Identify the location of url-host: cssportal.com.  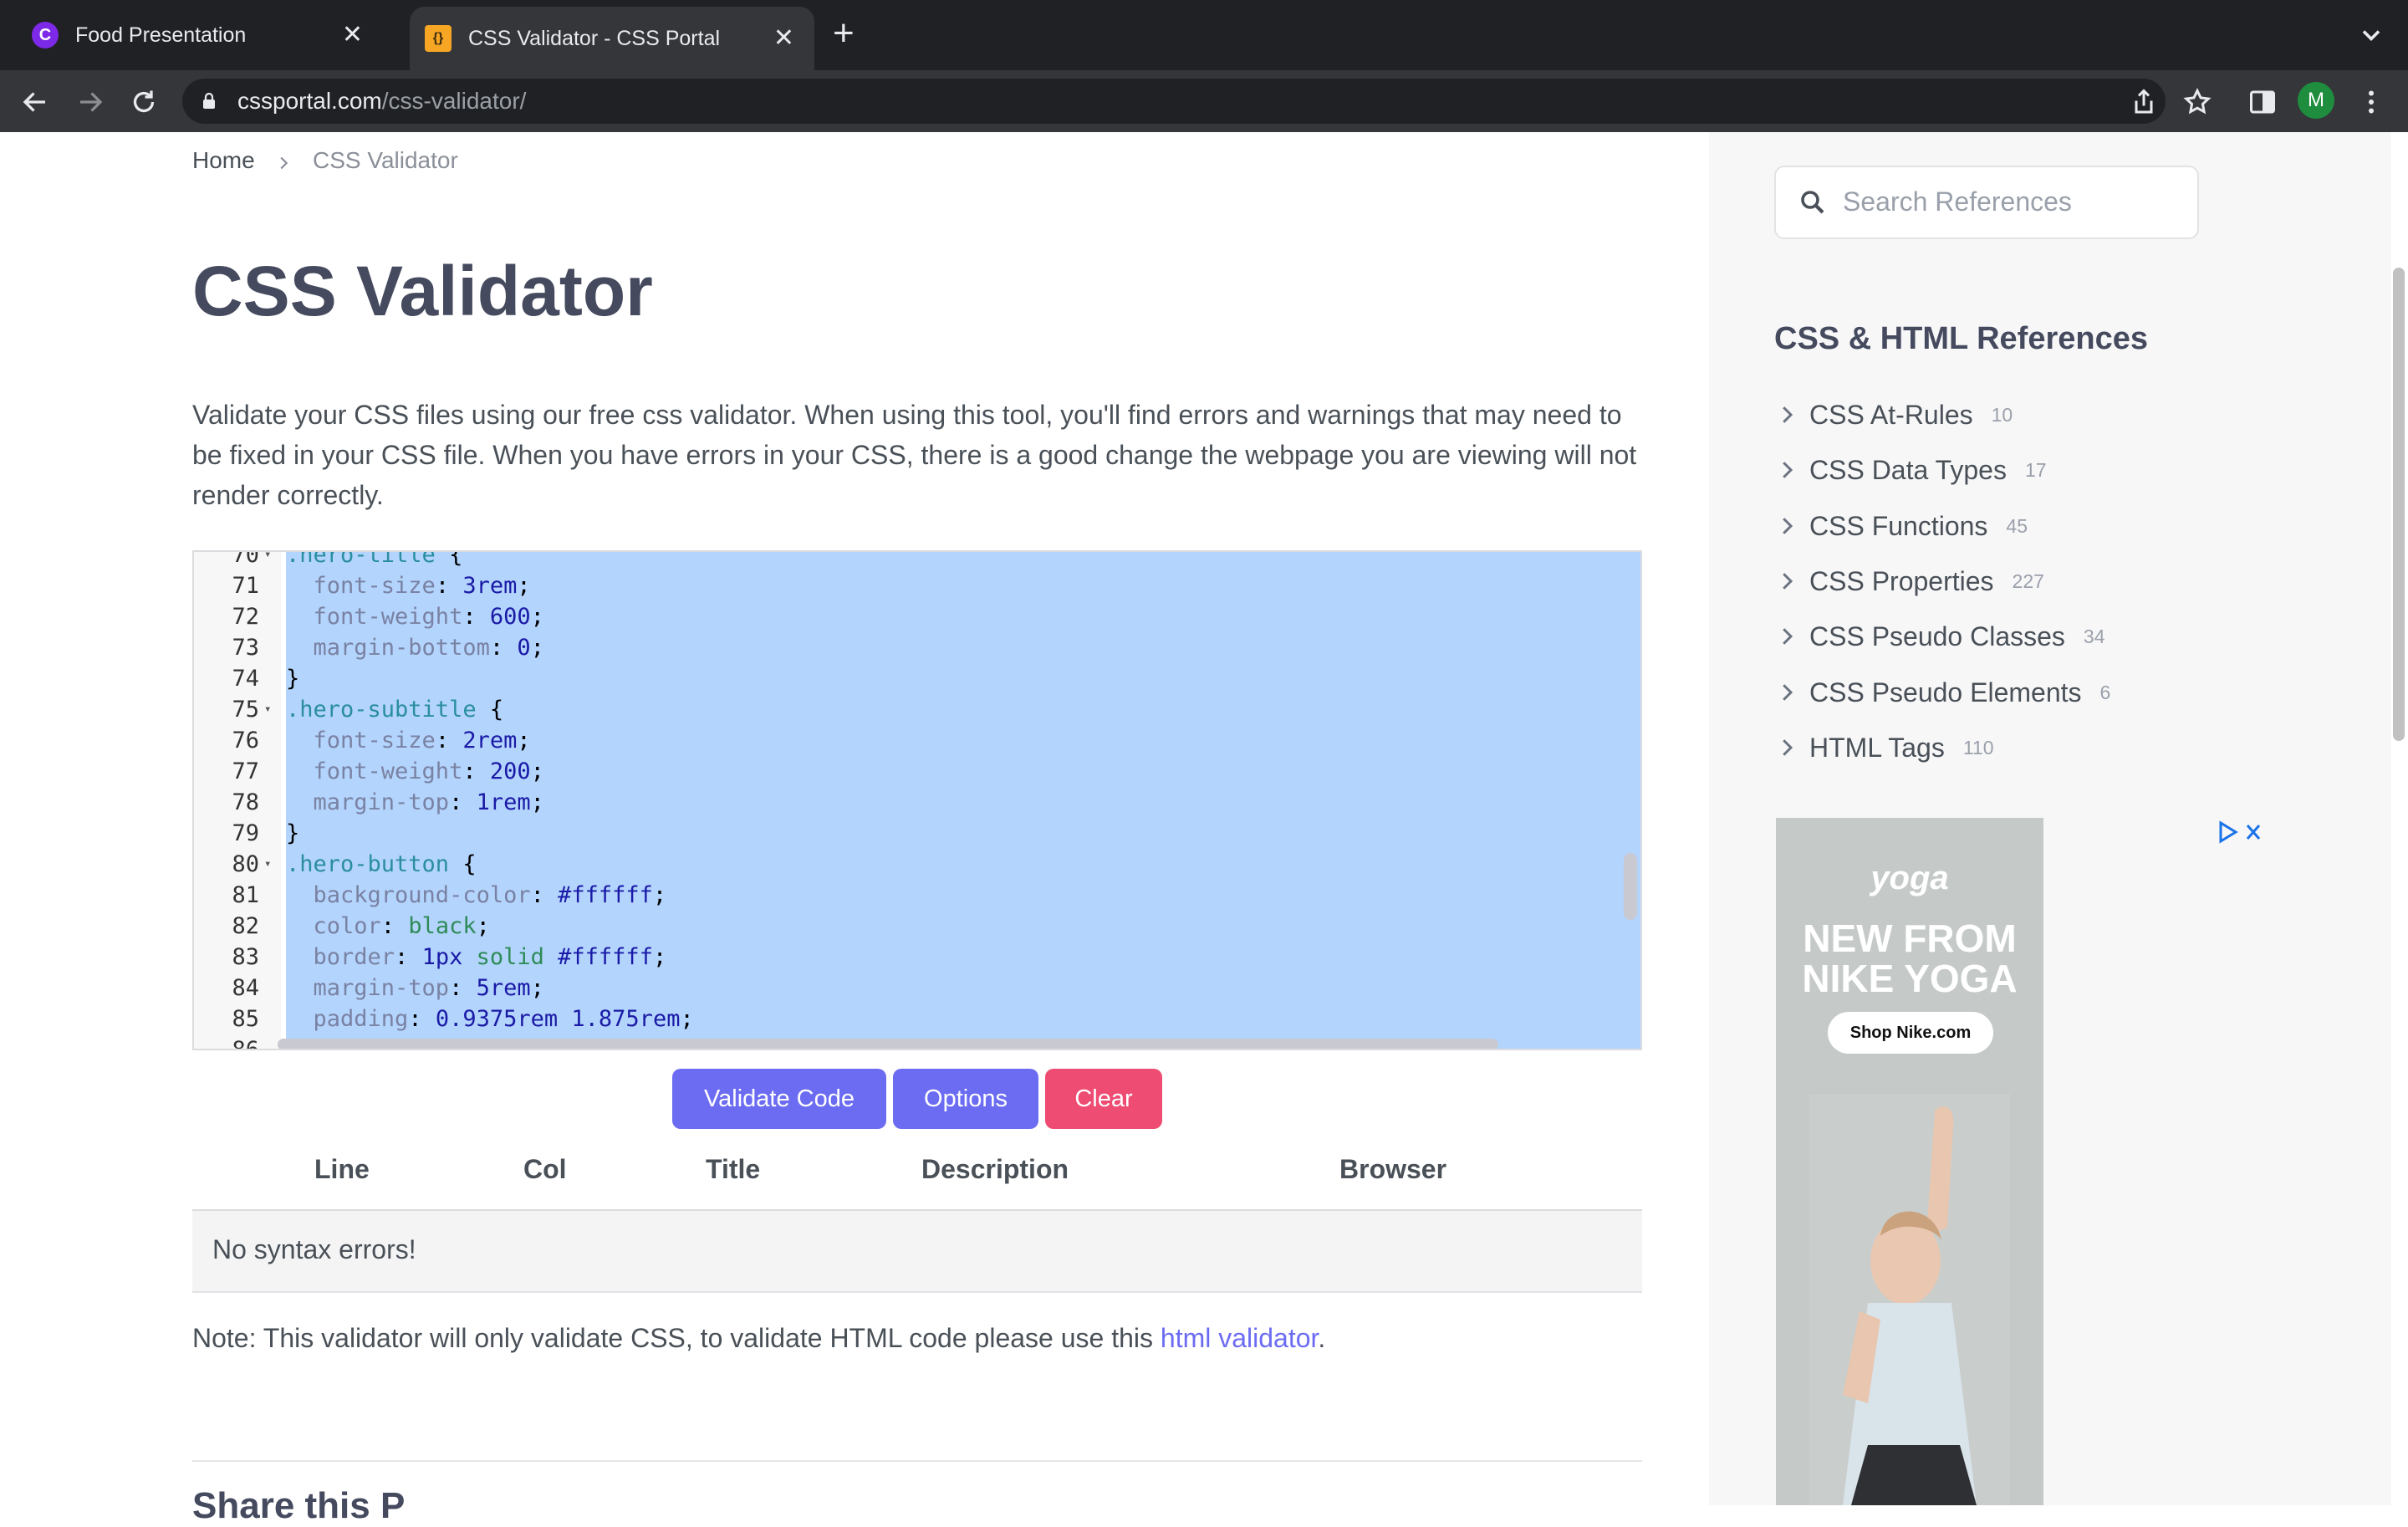
(309, 101).